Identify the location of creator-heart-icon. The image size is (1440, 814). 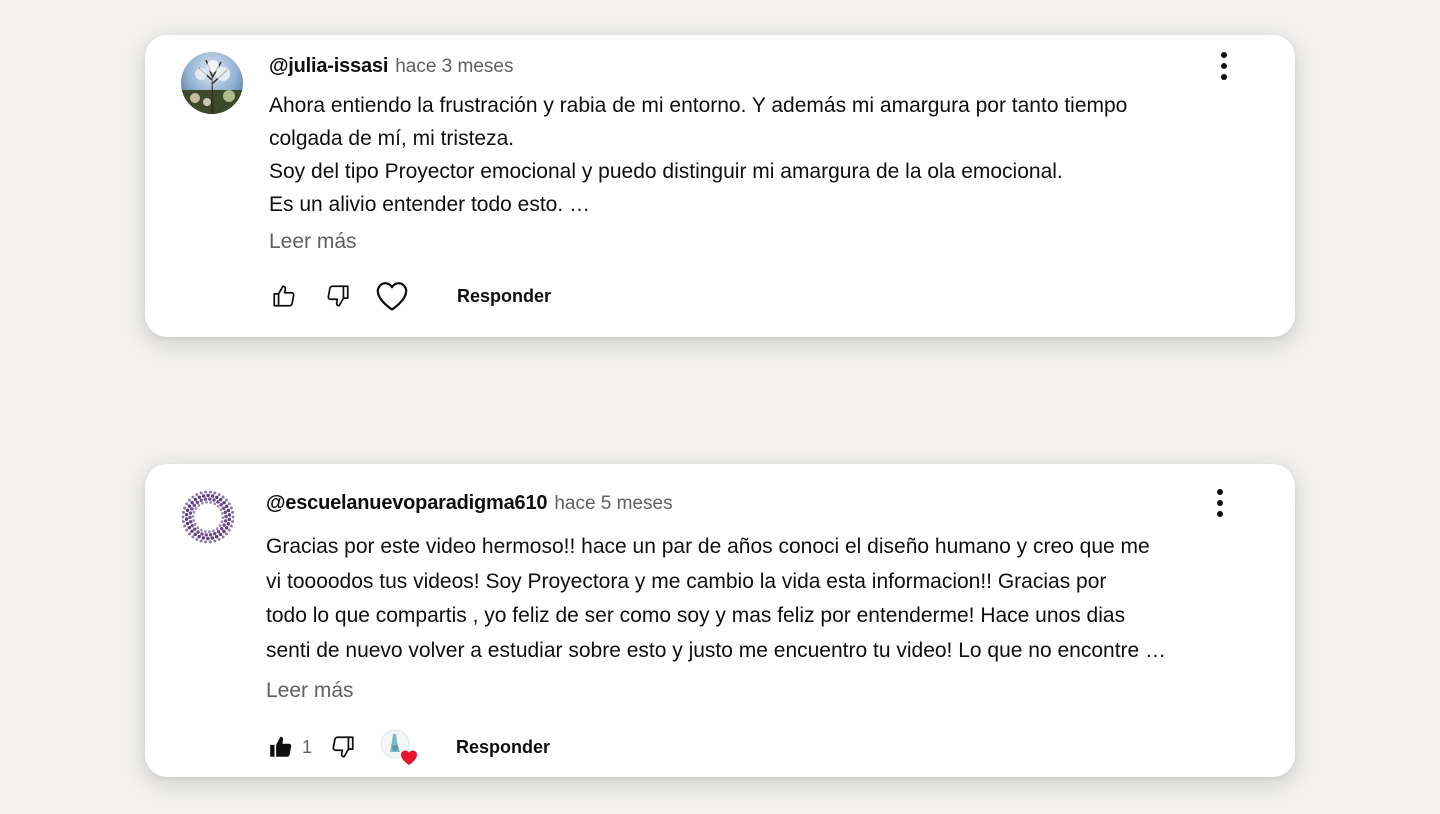
(400, 747).